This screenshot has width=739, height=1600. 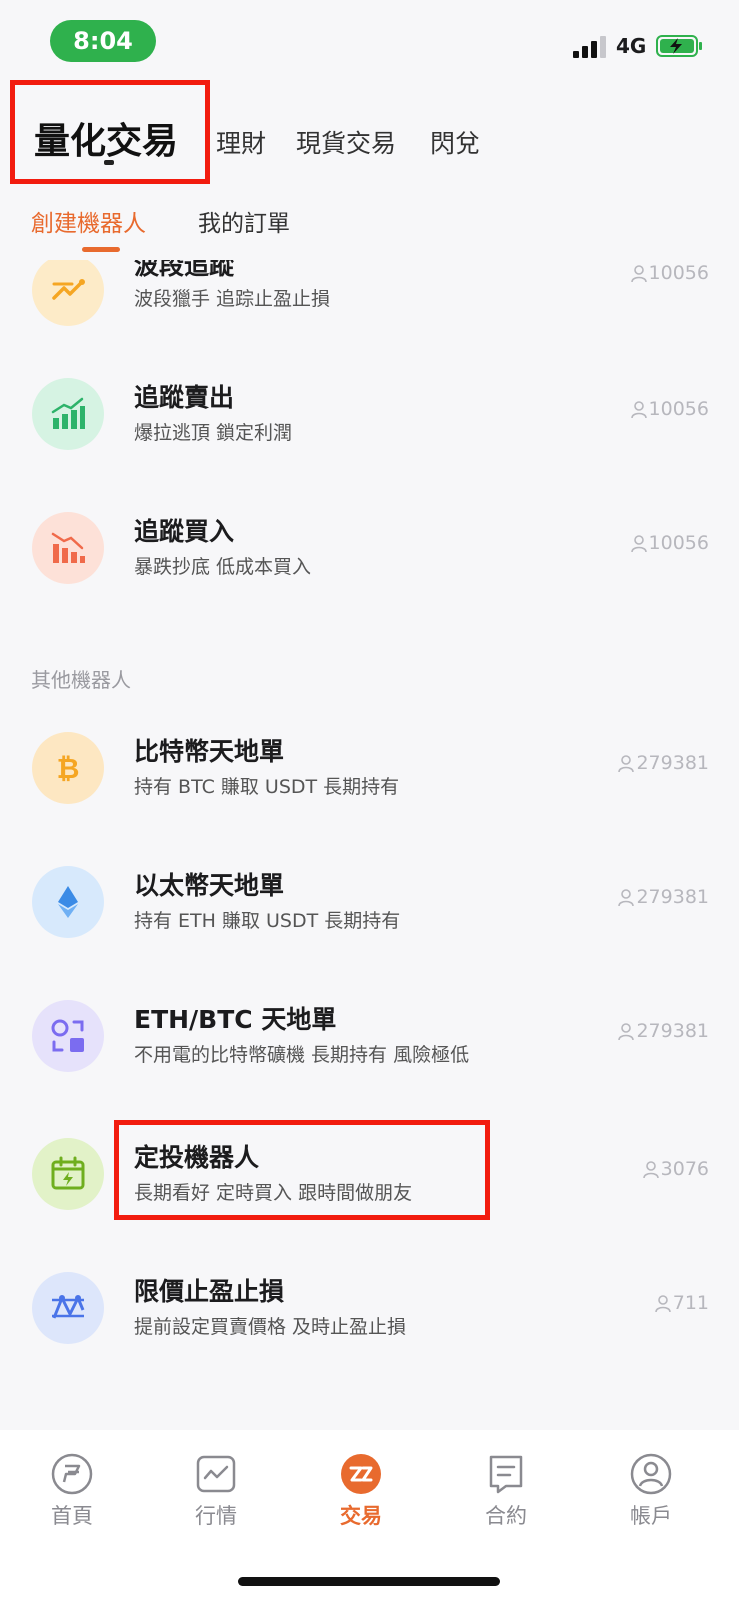 I want to click on swing-tracking-icon, so click(x=68, y=289).